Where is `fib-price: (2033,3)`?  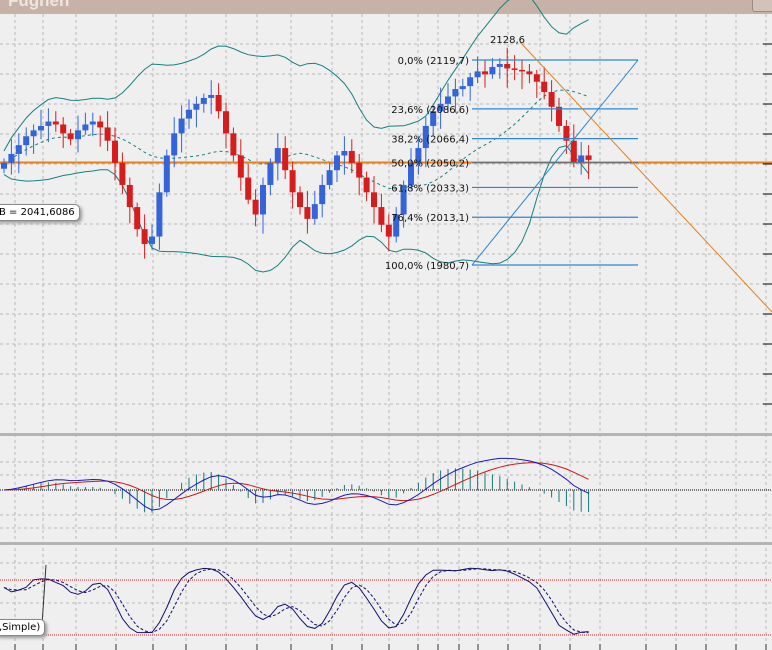 fib-price: (2033,3) is located at coordinates (447, 188).